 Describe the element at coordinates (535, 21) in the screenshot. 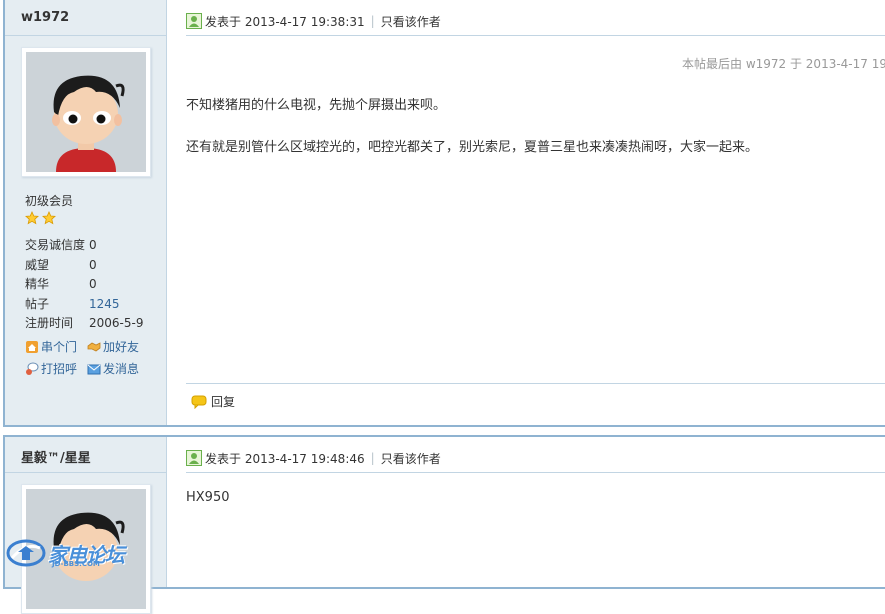

I see `post-header: 发表于 2013-4-17 19:38:31 | 只看该作者` at that location.